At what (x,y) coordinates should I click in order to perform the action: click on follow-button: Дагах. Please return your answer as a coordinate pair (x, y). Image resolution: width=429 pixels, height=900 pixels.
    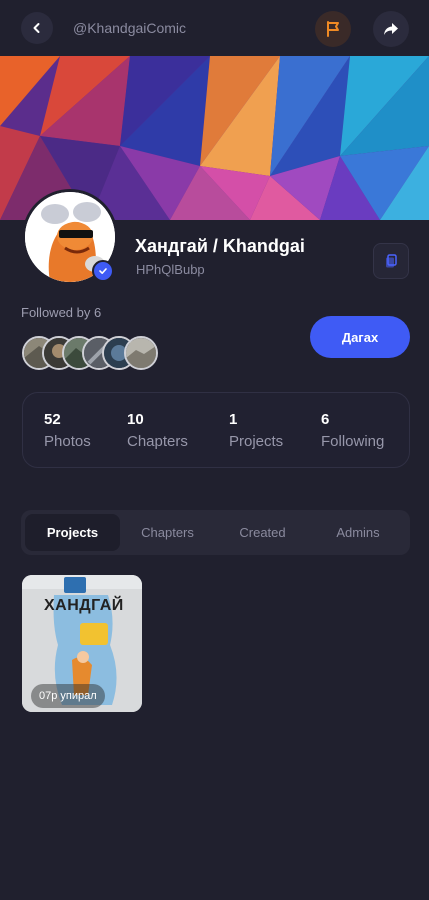
    Looking at the image, I should click on (360, 337).